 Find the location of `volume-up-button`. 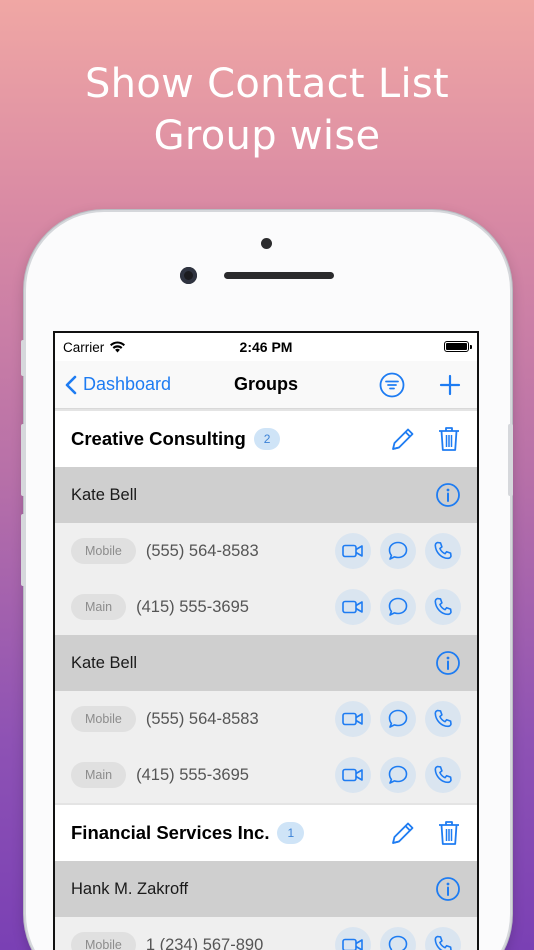

volume-up-button is located at coordinates (23, 460).